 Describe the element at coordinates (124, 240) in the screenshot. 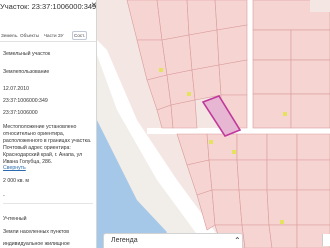

I see `legend-label: Легенда` at that location.